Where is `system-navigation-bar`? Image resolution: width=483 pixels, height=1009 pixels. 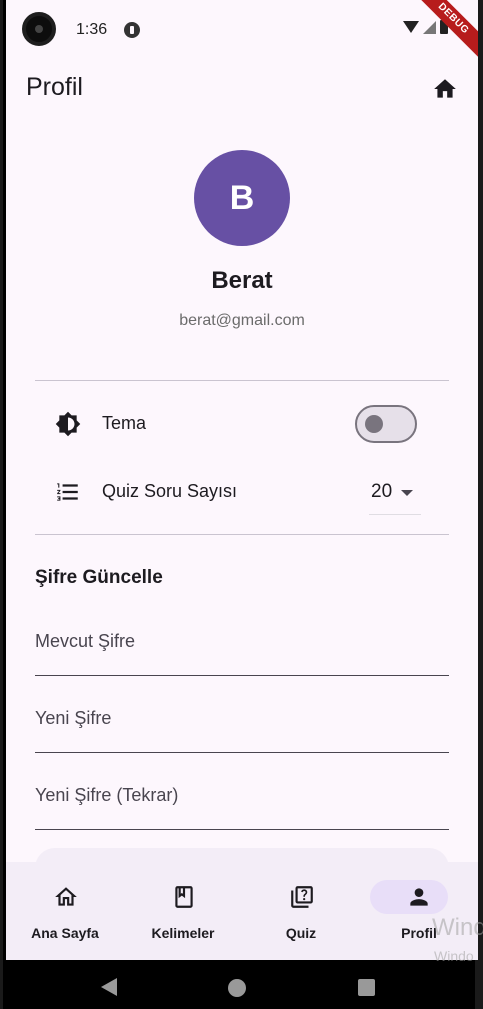 system-navigation-bar is located at coordinates (239, 984).